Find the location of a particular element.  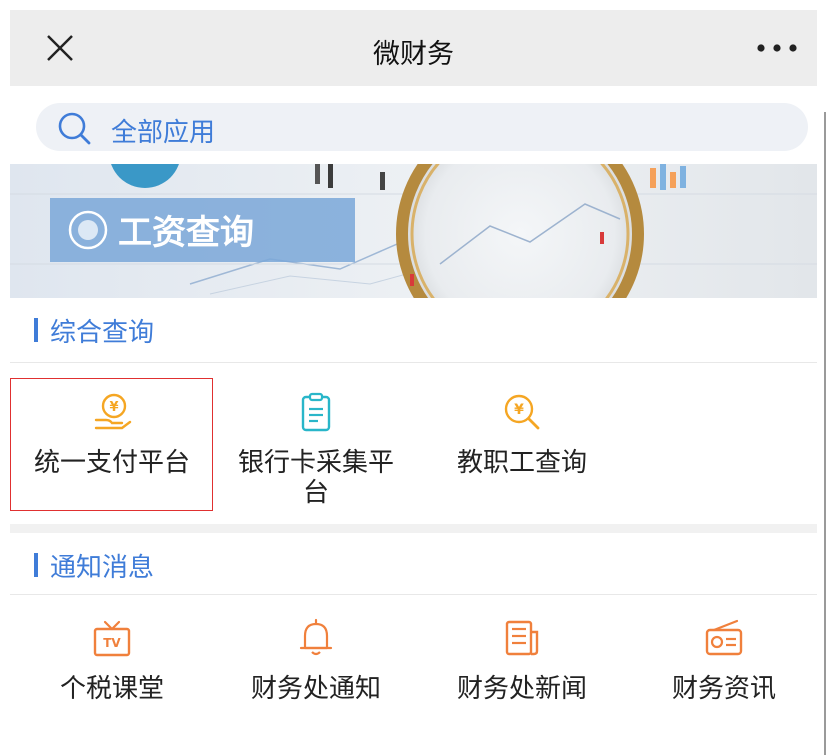

title-bar: 微财务 is located at coordinates (413, 48).